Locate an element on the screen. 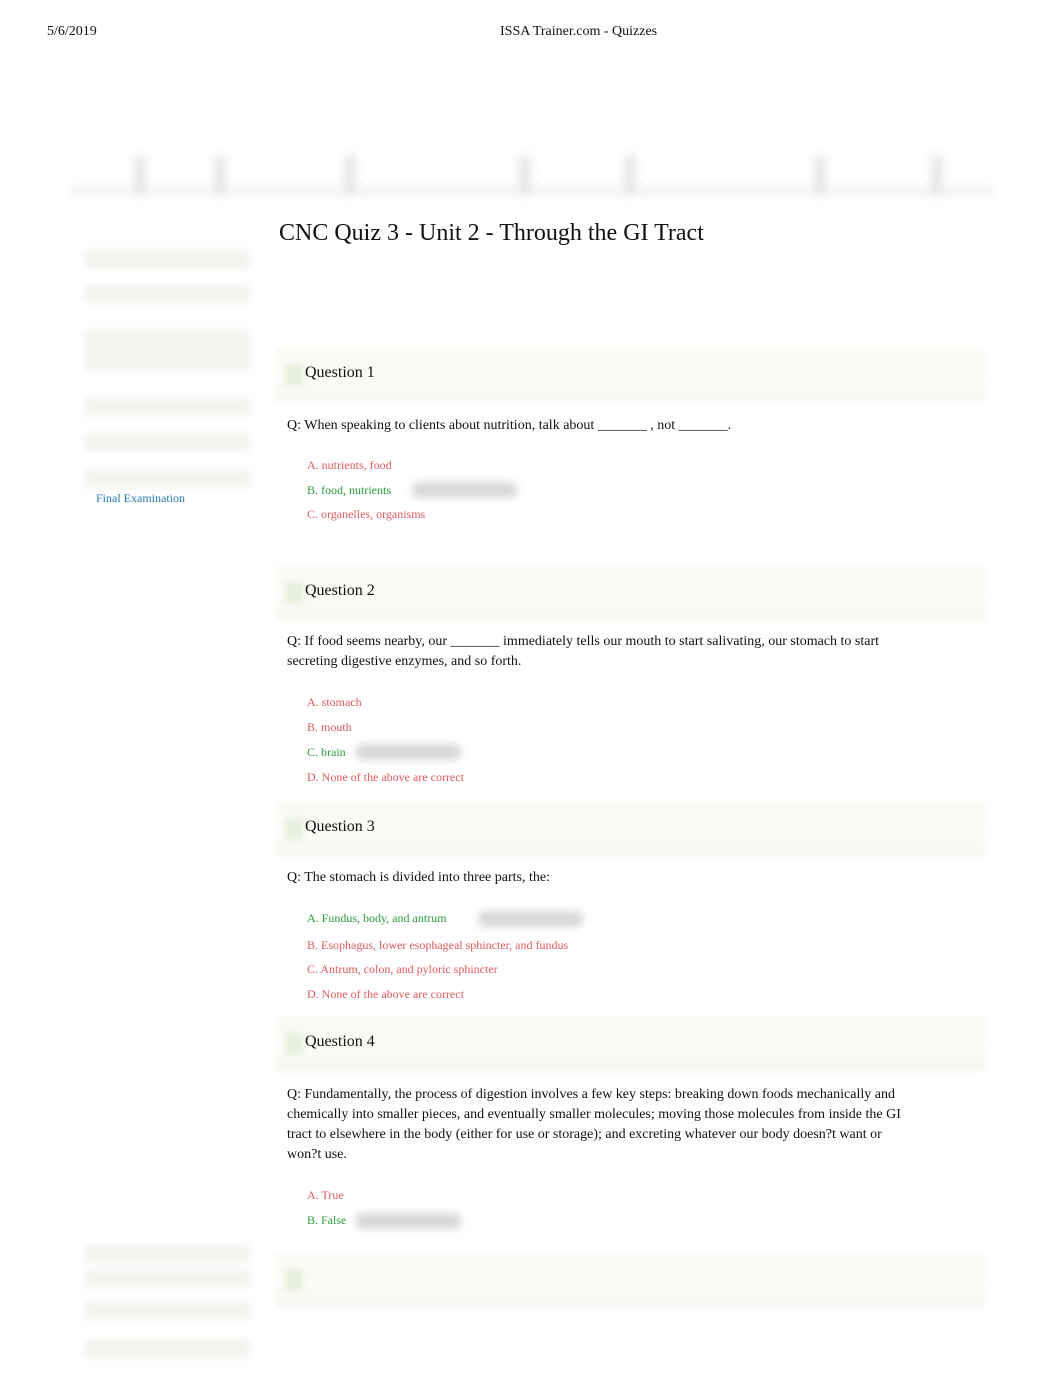 The height and width of the screenshot is (1377, 1062). answer-option: A. stomach is located at coordinates (334, 702).